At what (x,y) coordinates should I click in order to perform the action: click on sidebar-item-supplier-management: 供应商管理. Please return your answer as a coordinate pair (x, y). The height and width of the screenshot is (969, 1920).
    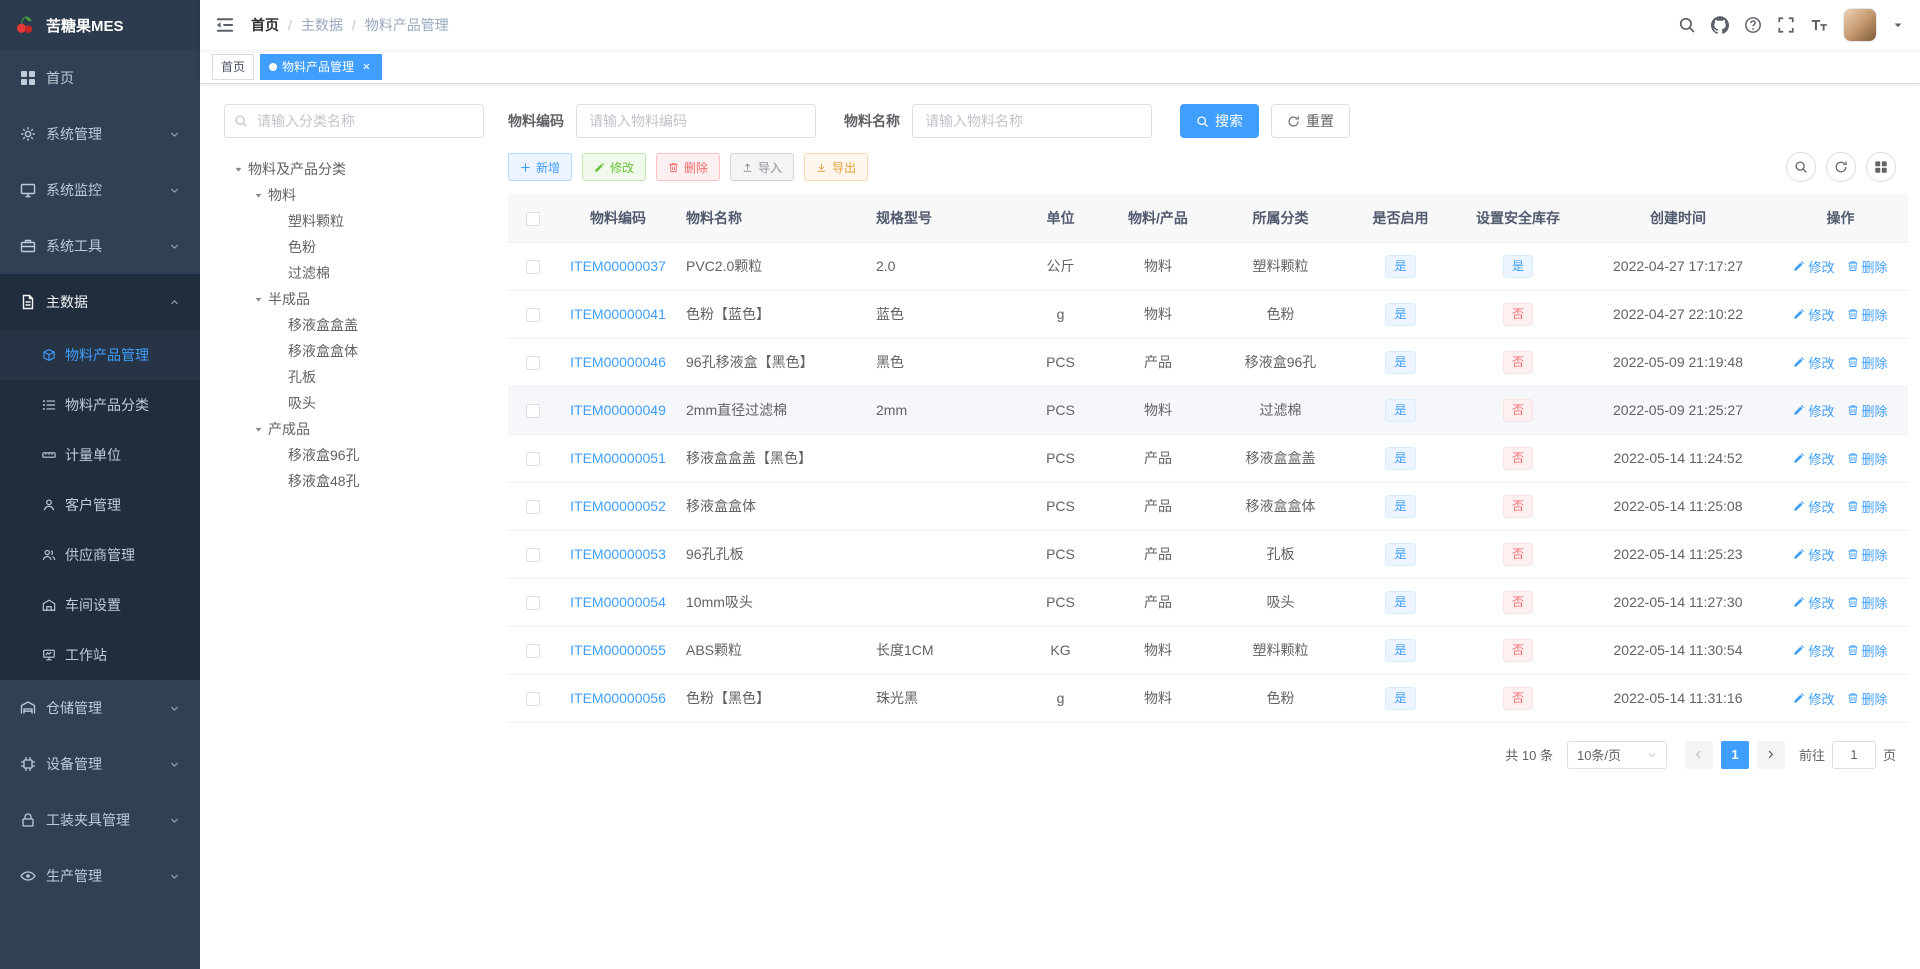
    Looking at the image, I should click on (100, 555).